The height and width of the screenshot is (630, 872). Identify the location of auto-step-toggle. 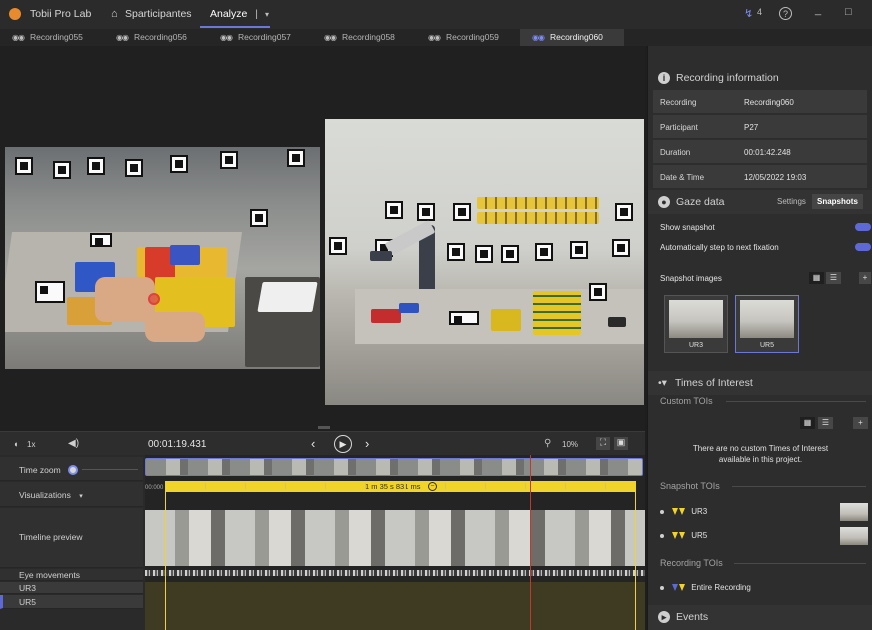
(863, 247).